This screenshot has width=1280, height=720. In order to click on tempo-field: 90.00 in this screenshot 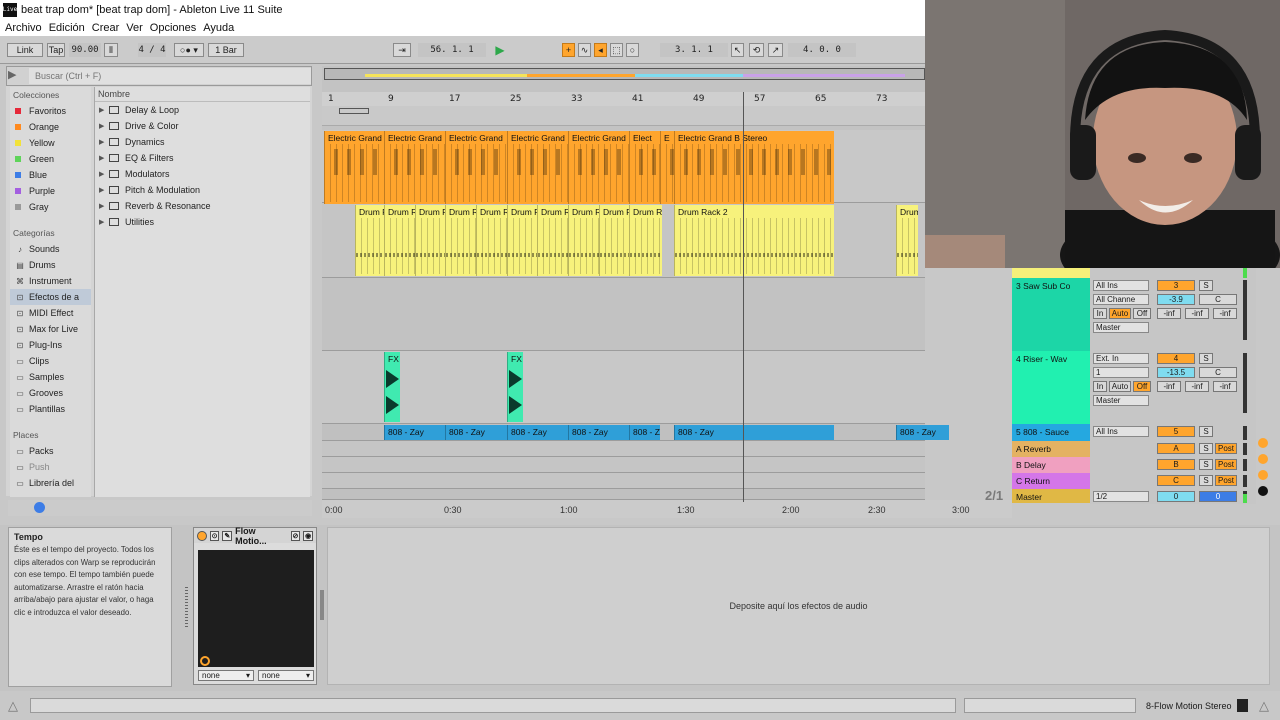, I will do `click(85, 50)`.